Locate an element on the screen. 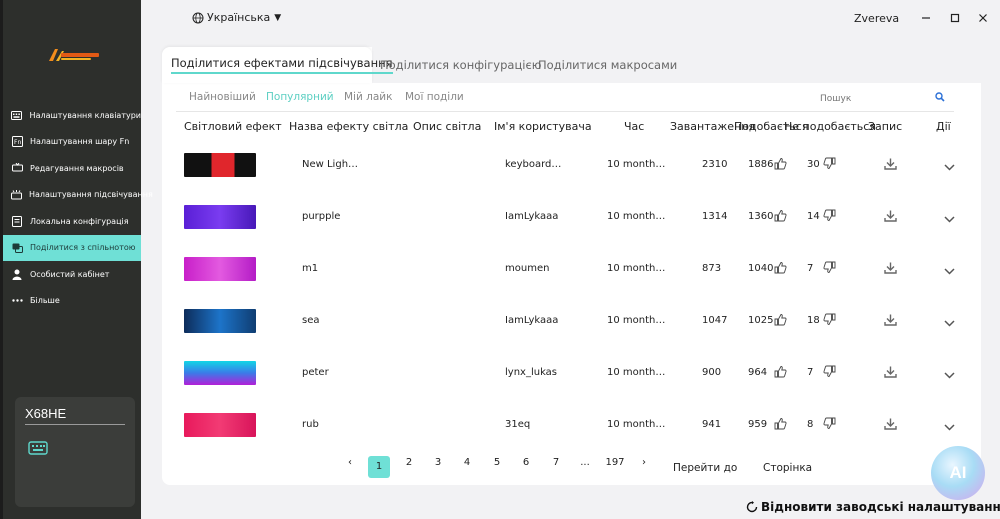 The width and height of the screenshot is (1000, 519). ai-assistant-button: AI is located at coordinates (958, 473).